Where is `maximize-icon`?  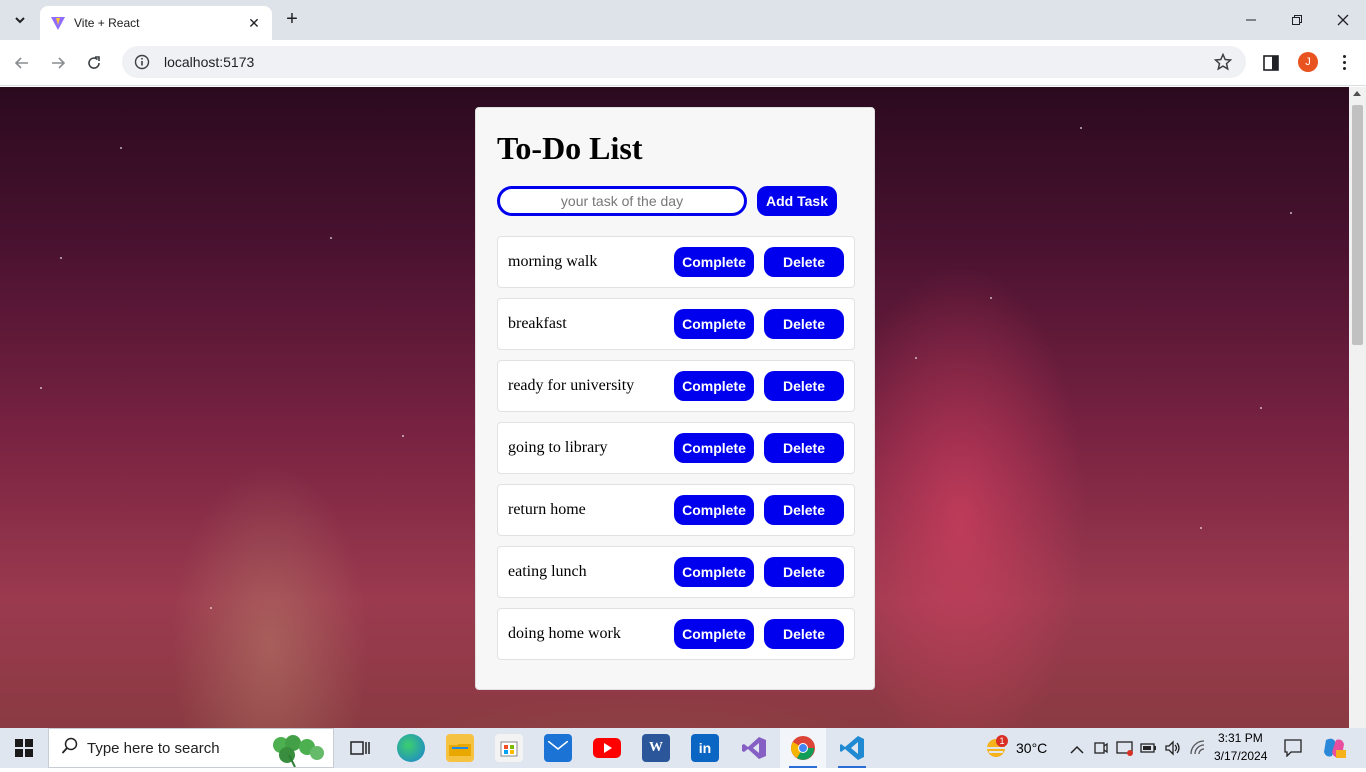 maximize-icon is located at coordinates (1297, 20).